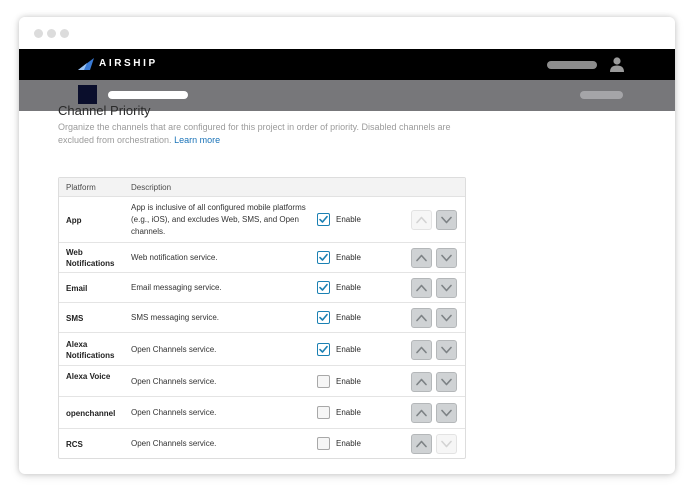 The width and height of the screenshot is (700, 501). What do you see at coordinates (51, 33) in the screenshot?
I see `window-dot-minimize` at bounding box center [51, 33].